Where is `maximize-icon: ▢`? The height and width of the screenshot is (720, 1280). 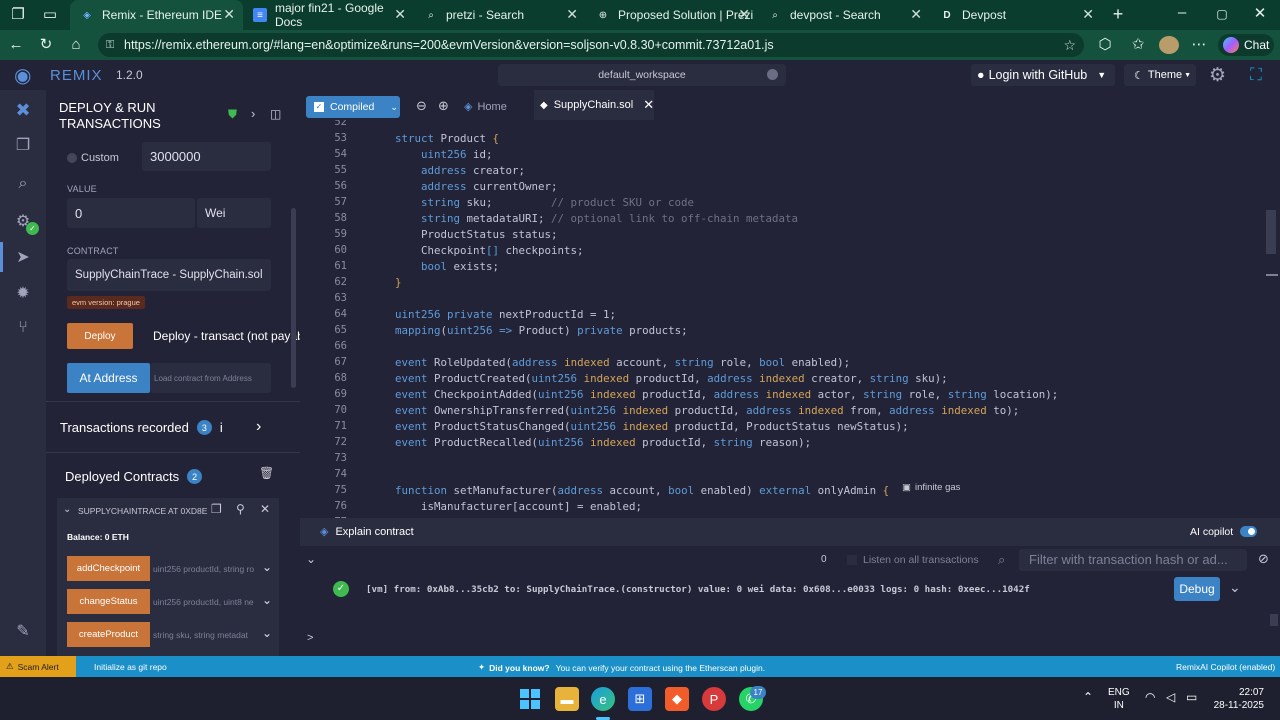
maximize-icon: ▢ is located at coordinates (1222, 14).